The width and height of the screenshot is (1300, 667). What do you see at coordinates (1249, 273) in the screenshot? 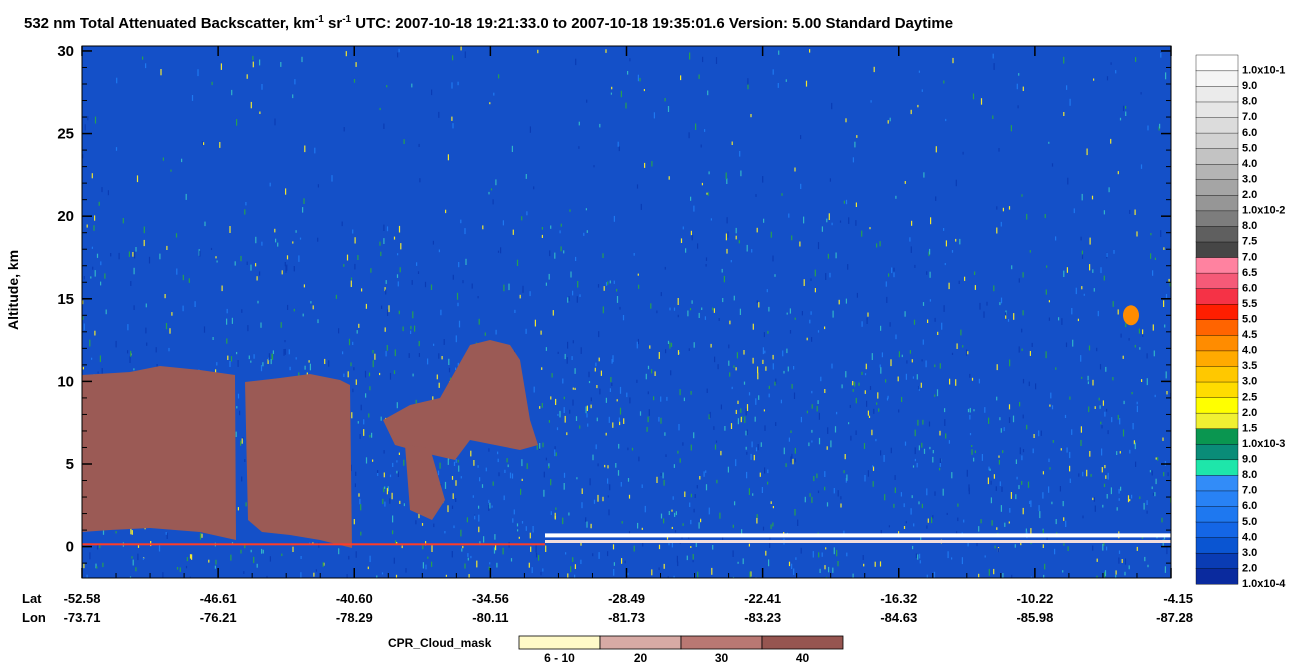
I see `colorbar-label: 6.5` at bounding box center [1249, 273].